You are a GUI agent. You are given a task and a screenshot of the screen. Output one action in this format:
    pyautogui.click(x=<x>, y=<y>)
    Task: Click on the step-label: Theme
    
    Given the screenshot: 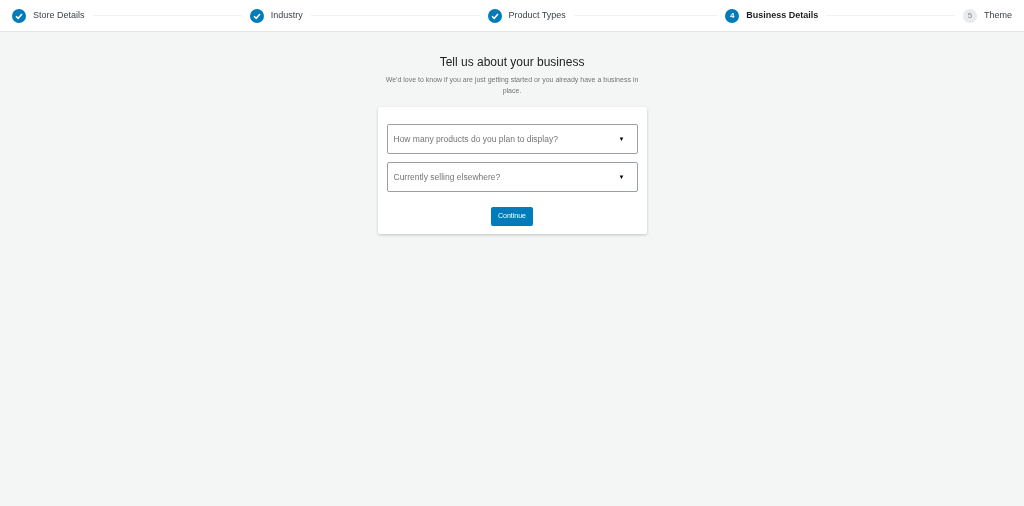 What is the action you would take?
    pyautogui.click(x=998, y=15)
    